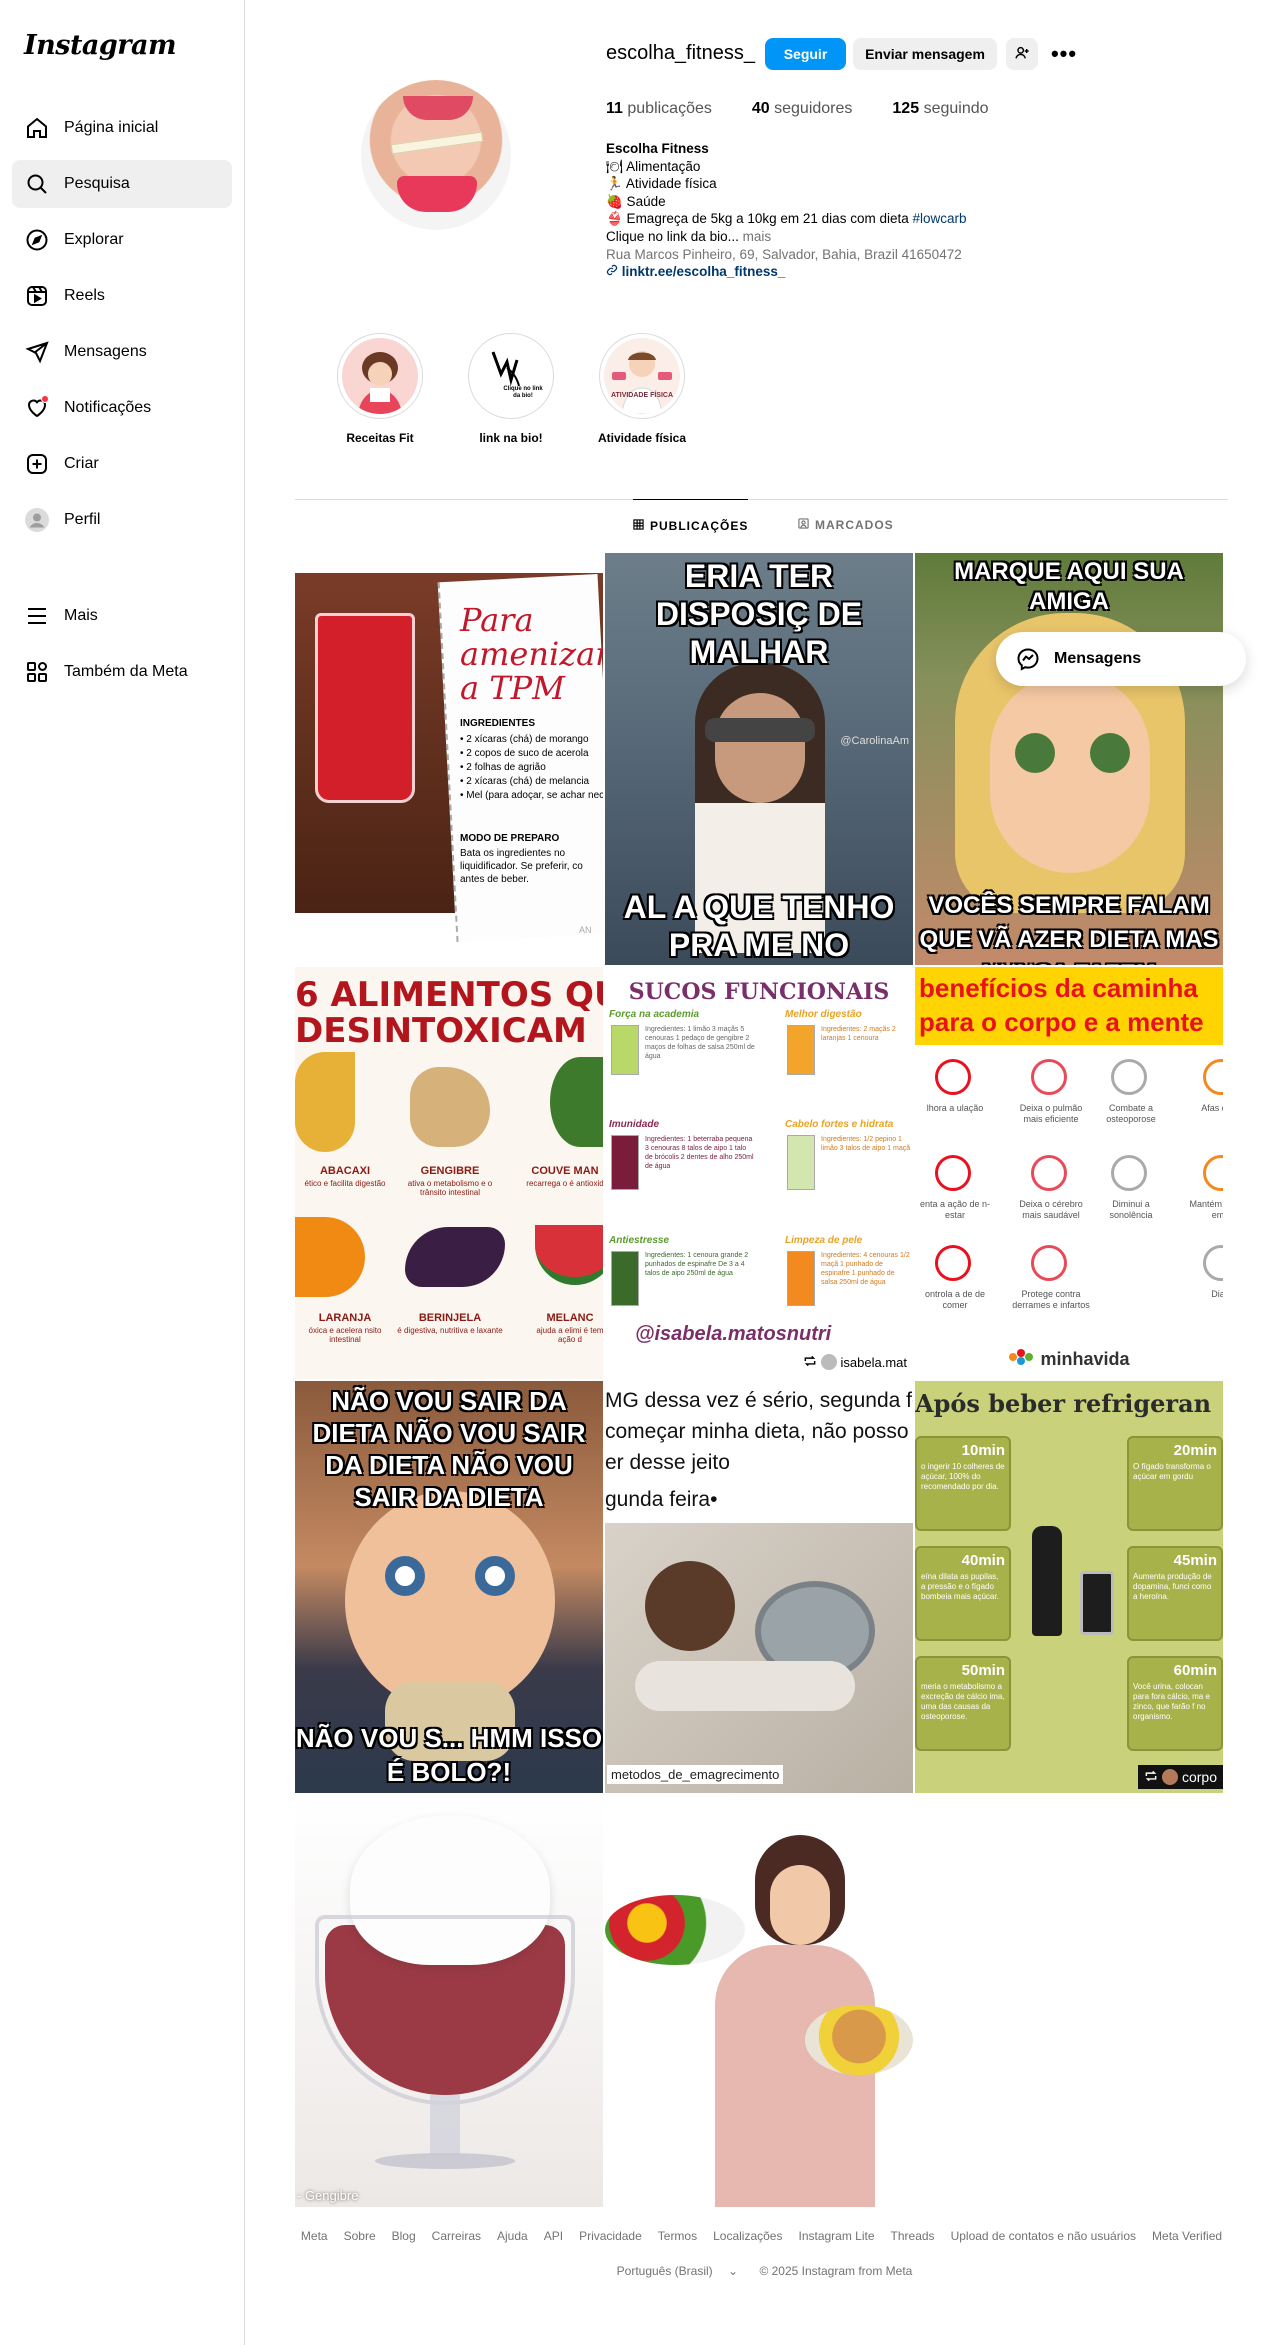 The width and height of the screenshot is (1265, 2345). Describe the element at coordinates (846, 525) in the screenshot. I see `tab-tagged: MARCADOS` at that location.